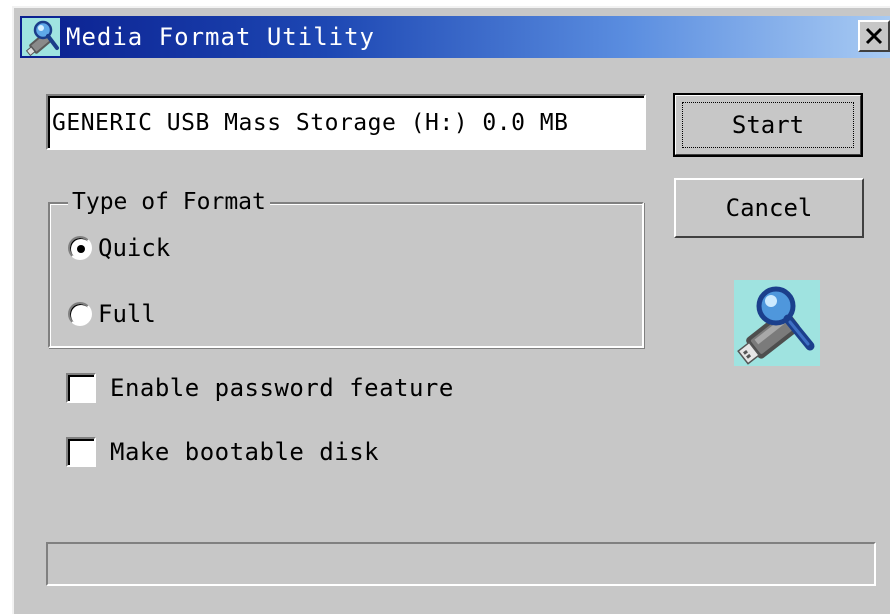 This screenshot has height=614, width=890. I want to click on bootable-option: Make bootable disk, so click(222, 452).